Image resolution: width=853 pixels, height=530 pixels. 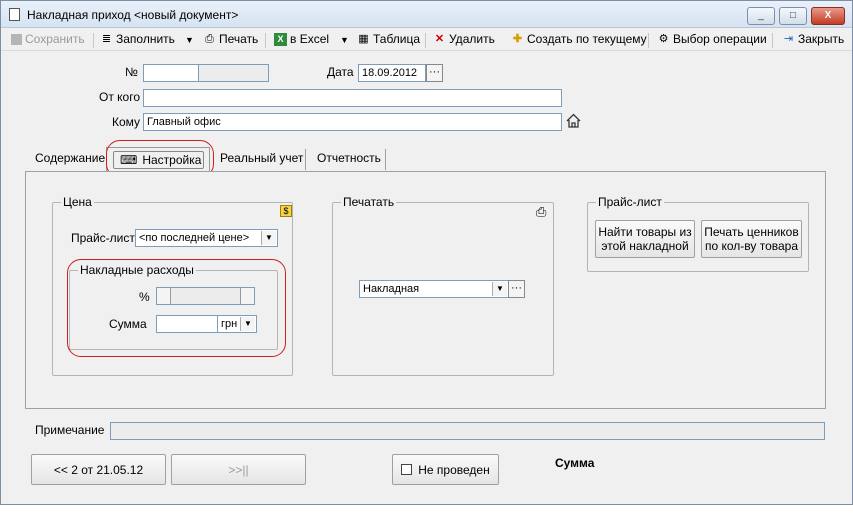 What do you see at coordinates (751, 239) in the screenshot?
I see `print-price-tags-button: Печать ценников по кол-ву товара` at bounding box center [751, 239].